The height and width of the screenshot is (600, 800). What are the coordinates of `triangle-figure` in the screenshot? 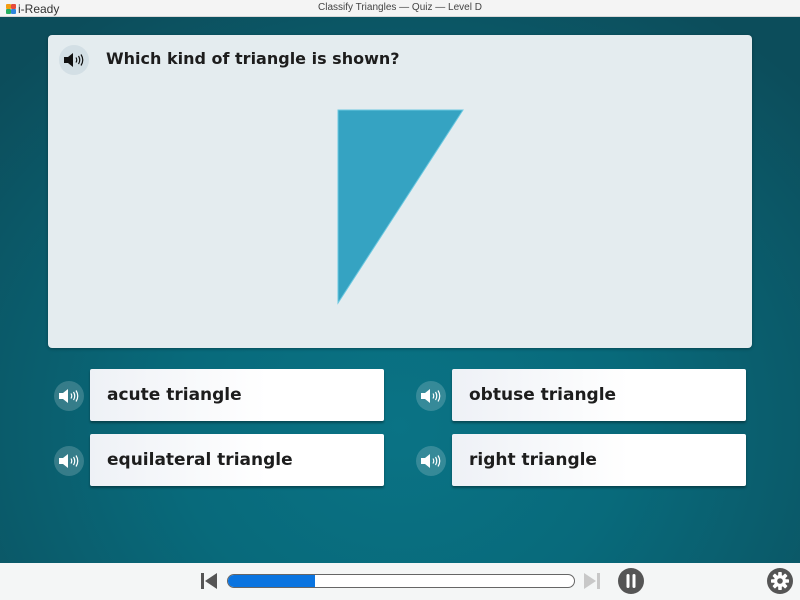 It's located at (400, 207).